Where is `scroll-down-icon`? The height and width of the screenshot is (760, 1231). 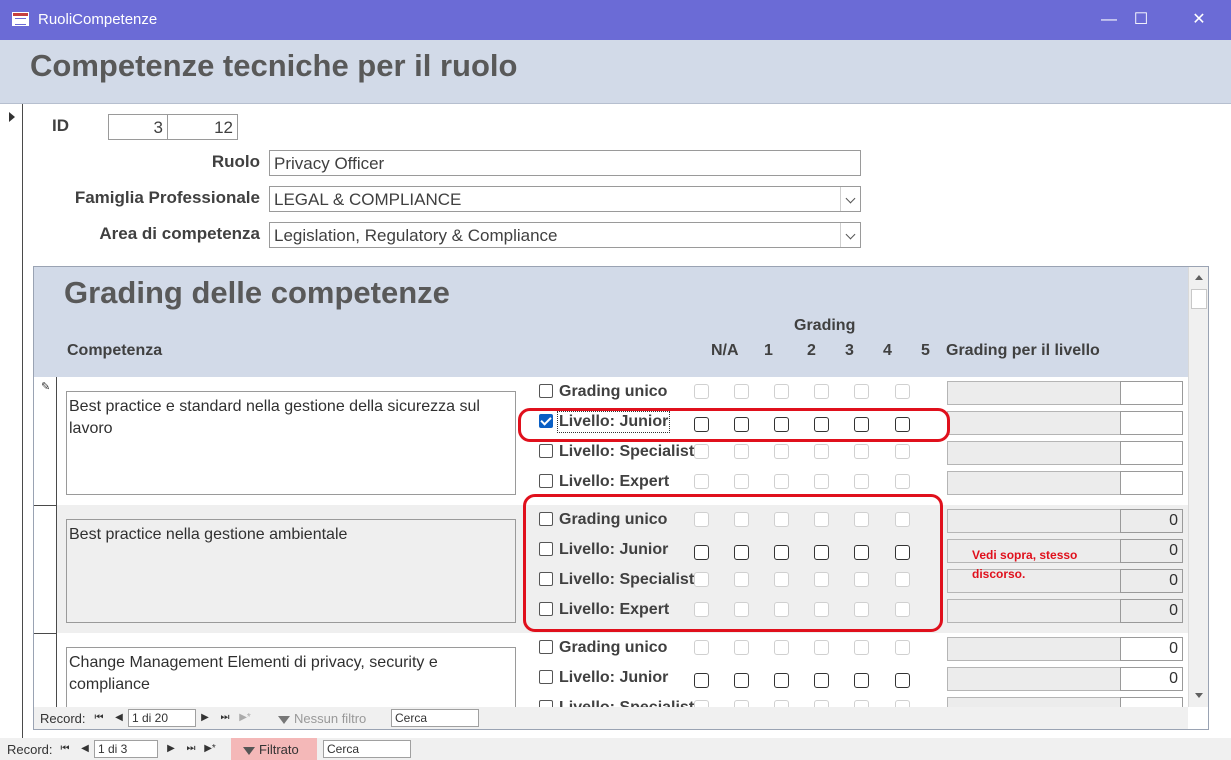 scroll-down-icon is located at coordinates (1199, 696).